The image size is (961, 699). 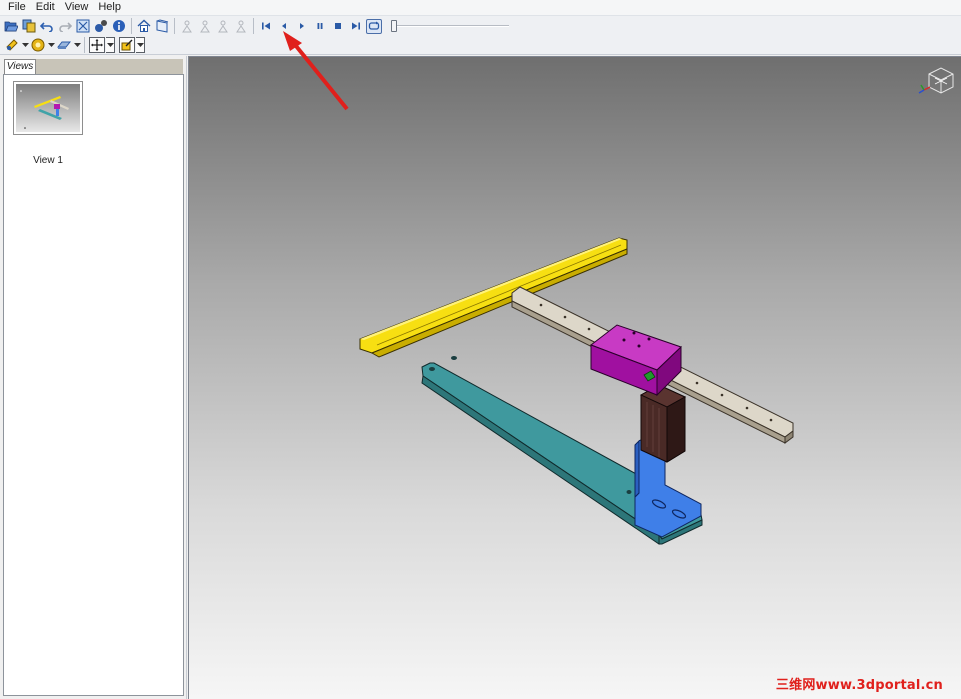 What do you see at coordinates (119, 26) in the screenshot?
I see `info-icon` at bounding box center [119, 26].